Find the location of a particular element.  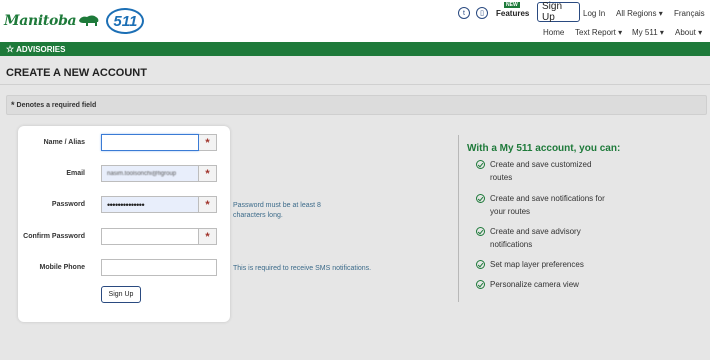

my511-label: My 511 is located at coordinates (645, 32).